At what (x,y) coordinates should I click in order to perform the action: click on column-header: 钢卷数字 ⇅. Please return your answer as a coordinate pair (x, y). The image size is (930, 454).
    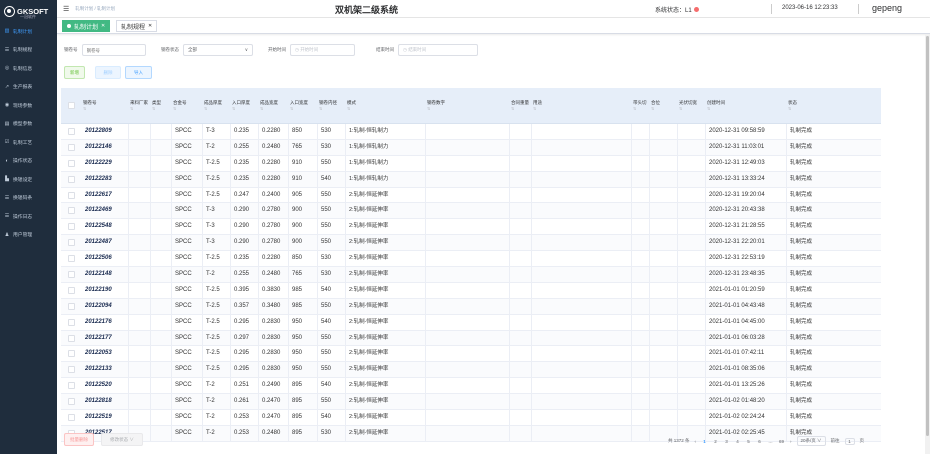
    Looking at the image, I should click on (468, 106).